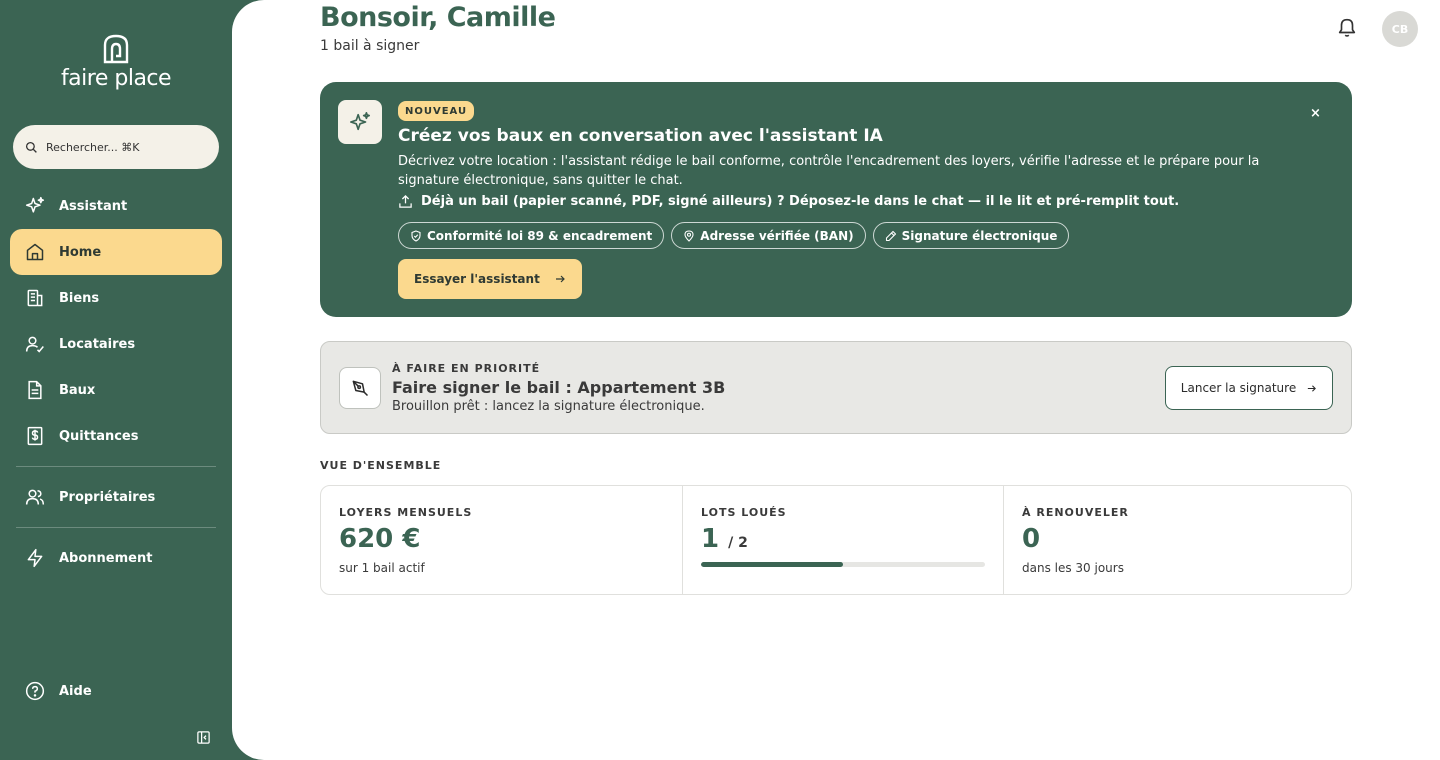 The width and height of the screenshot is (1440, 760). I want to click on start-signature-label: Lancer la signature, so click(1238, 388).